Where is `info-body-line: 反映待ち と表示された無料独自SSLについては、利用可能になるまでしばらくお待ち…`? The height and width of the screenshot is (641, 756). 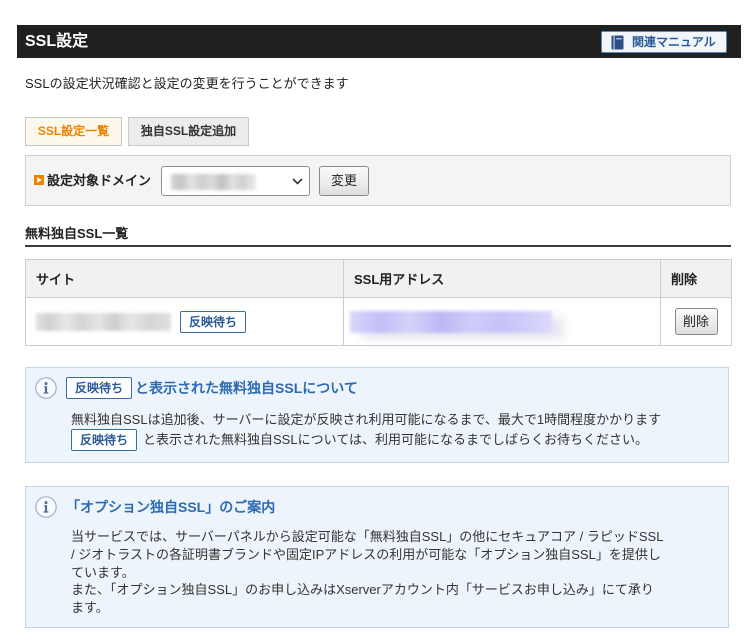
info-body-line: 反映待ち と表示された無料独自SSLについては、利用可能になるまでしばらくお待ち… is located at coordinates (366, 440).